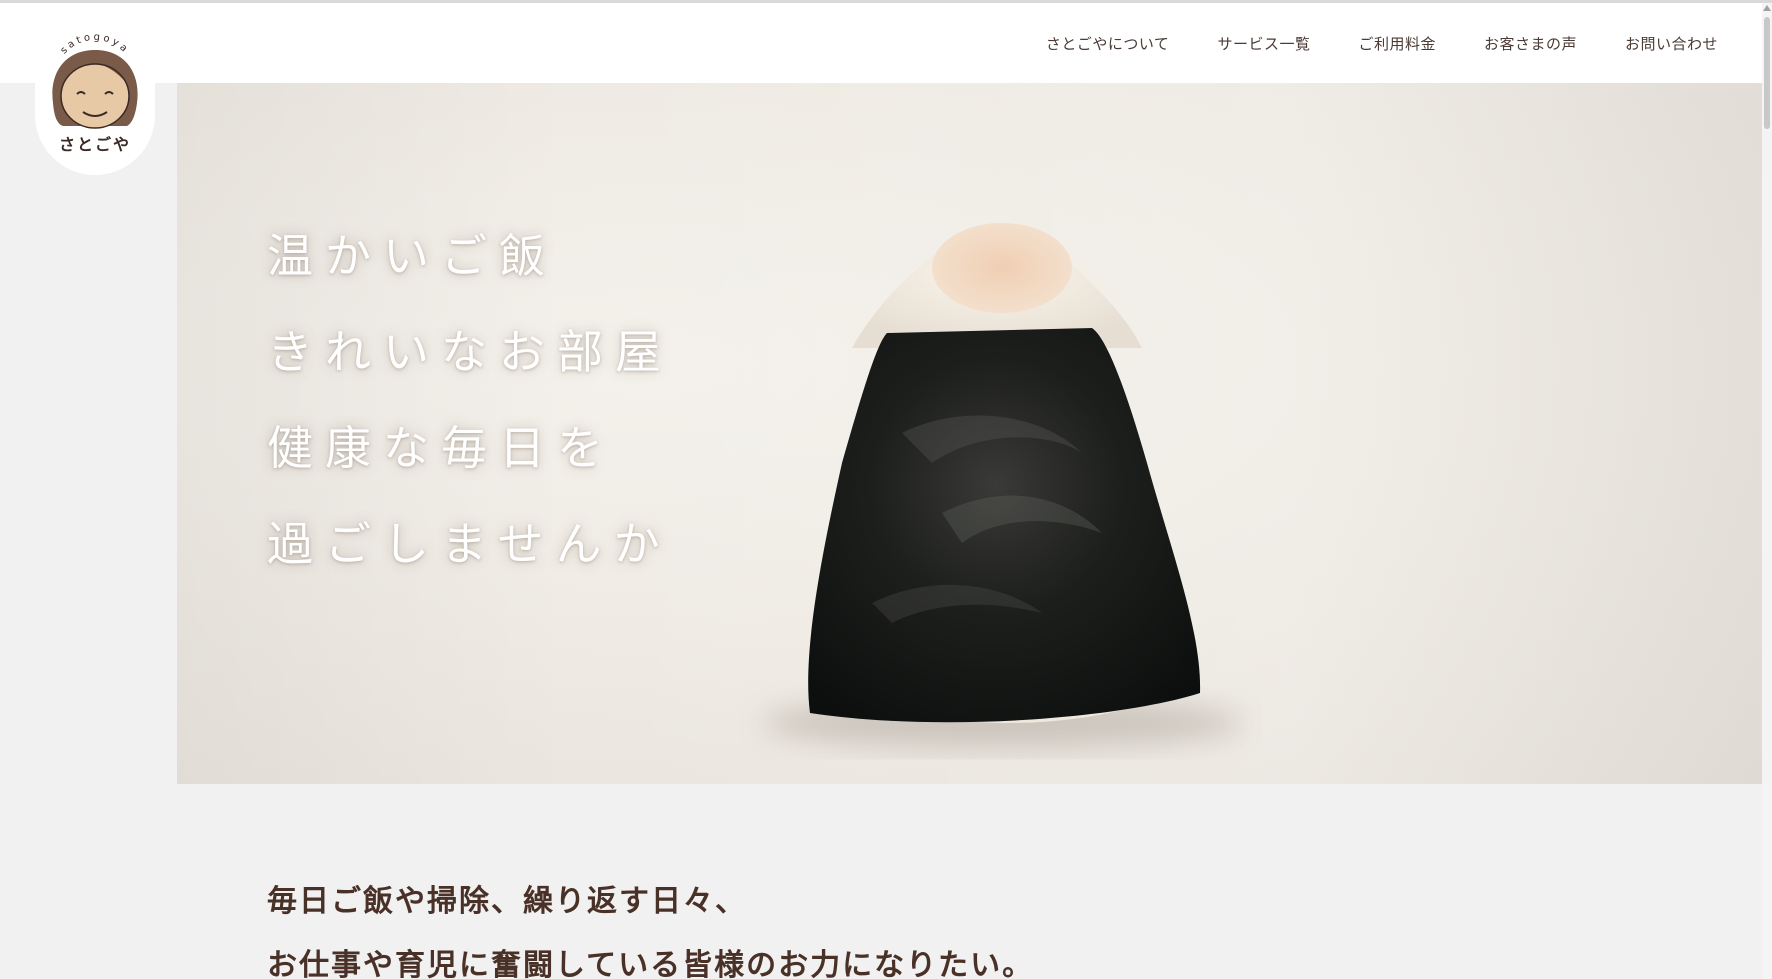  Describe the element at coordinates (1767, 491) in the screenshot. I see `vertical-scrollbar` at that location.